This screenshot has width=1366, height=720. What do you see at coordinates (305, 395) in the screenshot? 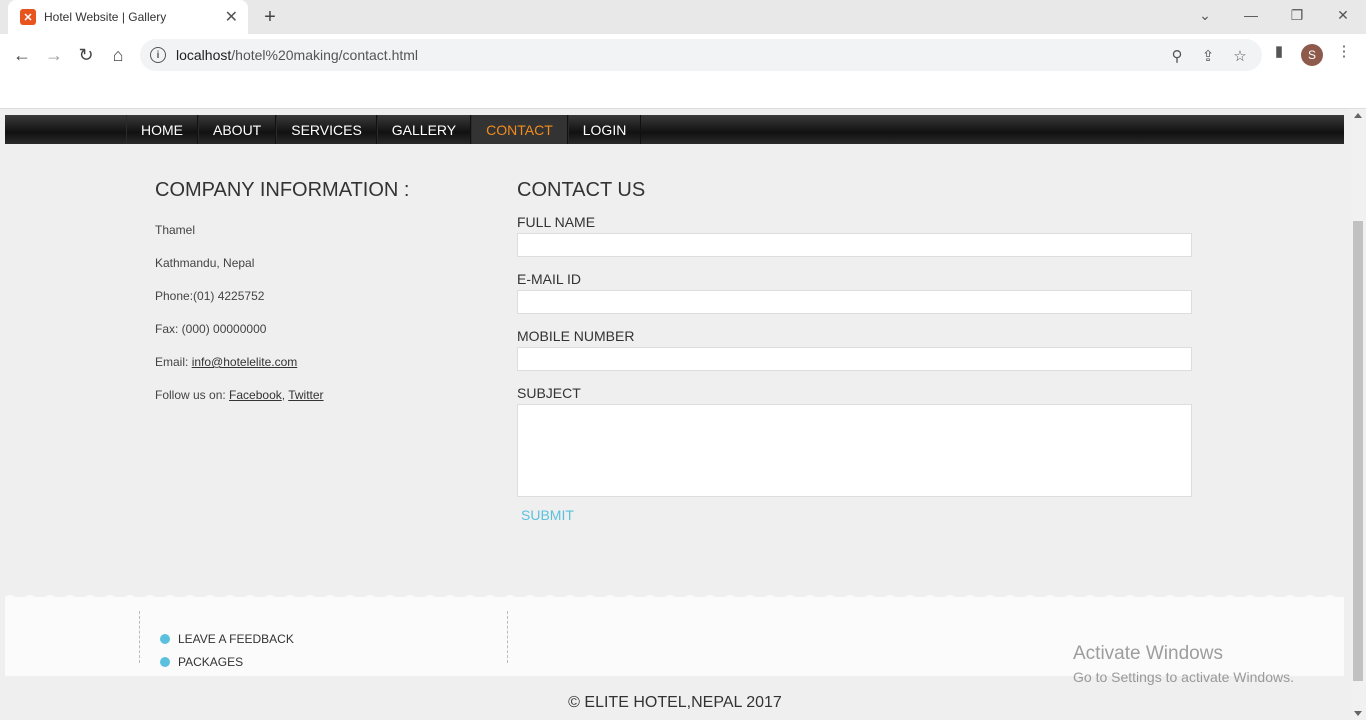
I see `twitter-link: Twitter` at bounding box center [305, 395].